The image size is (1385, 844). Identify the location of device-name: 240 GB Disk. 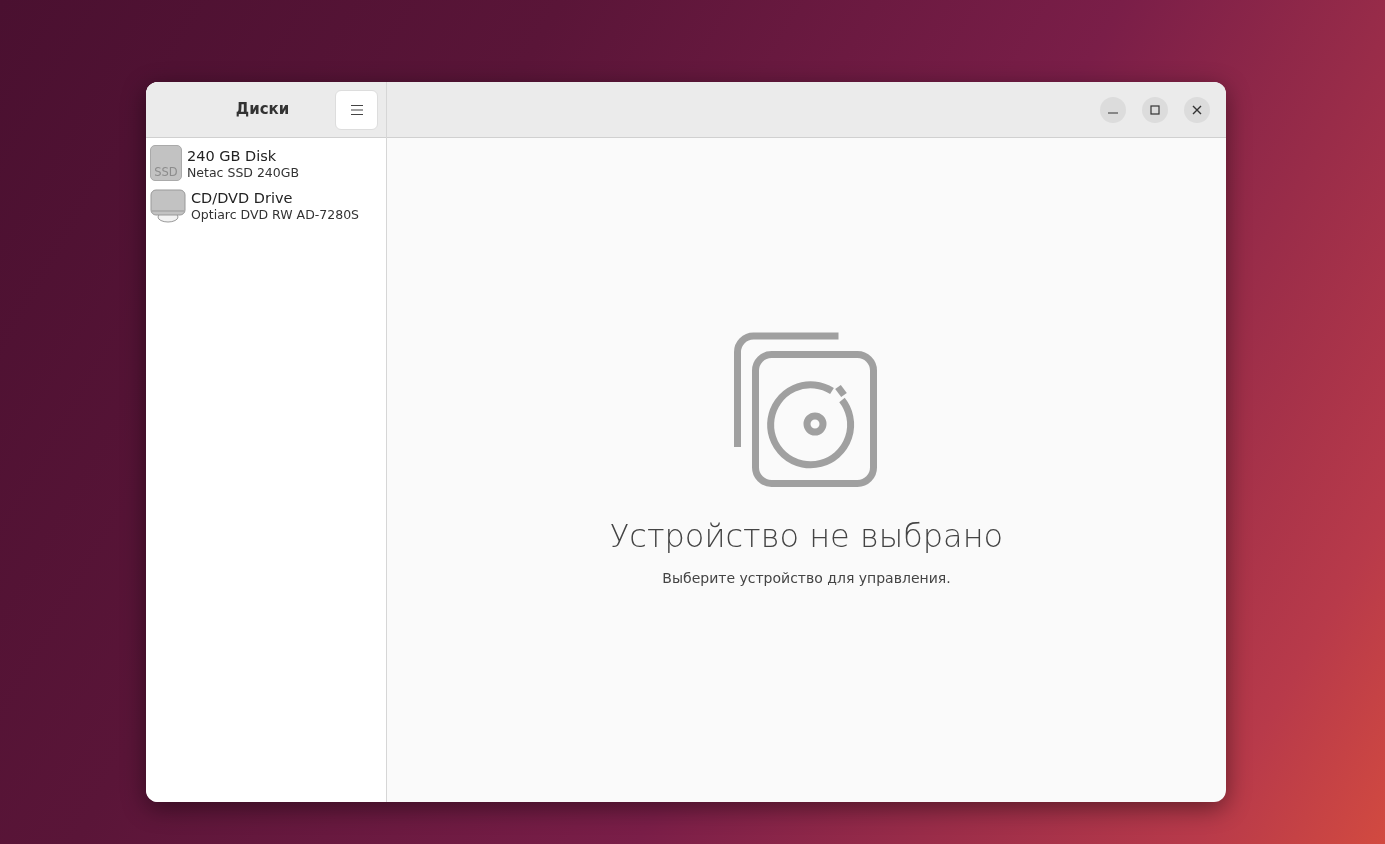
(232, 155).